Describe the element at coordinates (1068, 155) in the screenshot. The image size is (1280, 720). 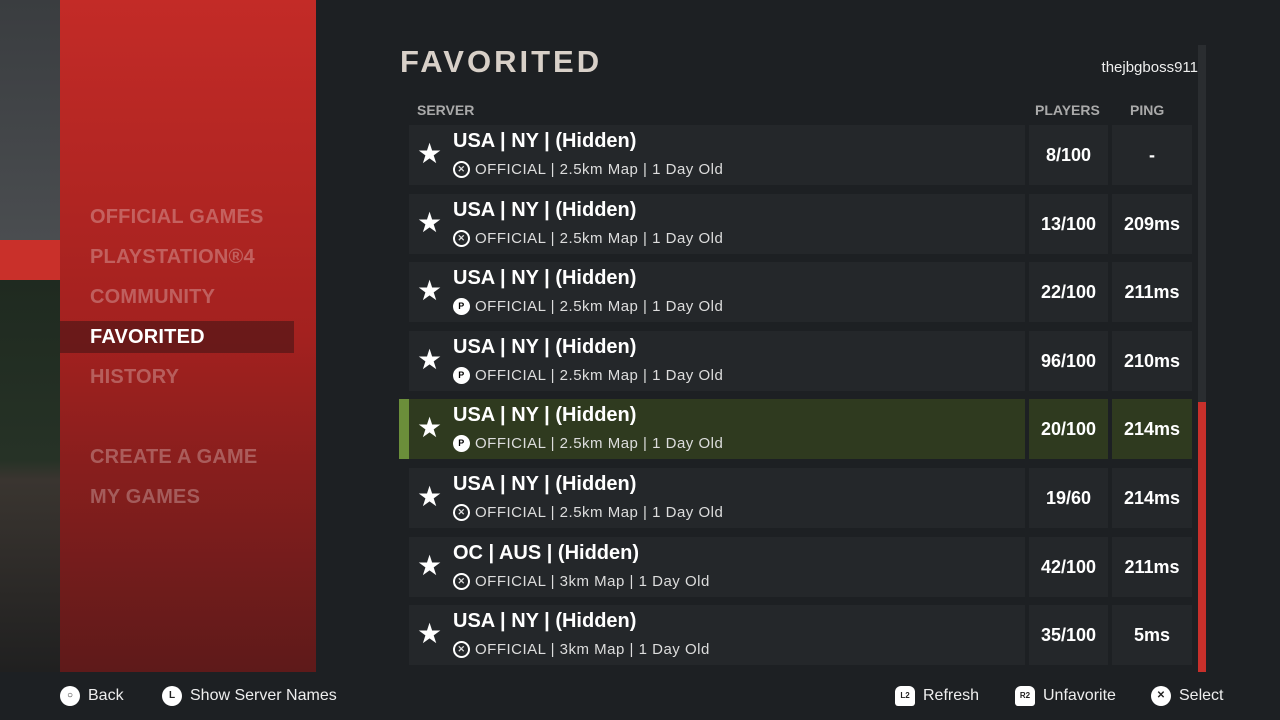
I see `players-count: 8/100` at that location.